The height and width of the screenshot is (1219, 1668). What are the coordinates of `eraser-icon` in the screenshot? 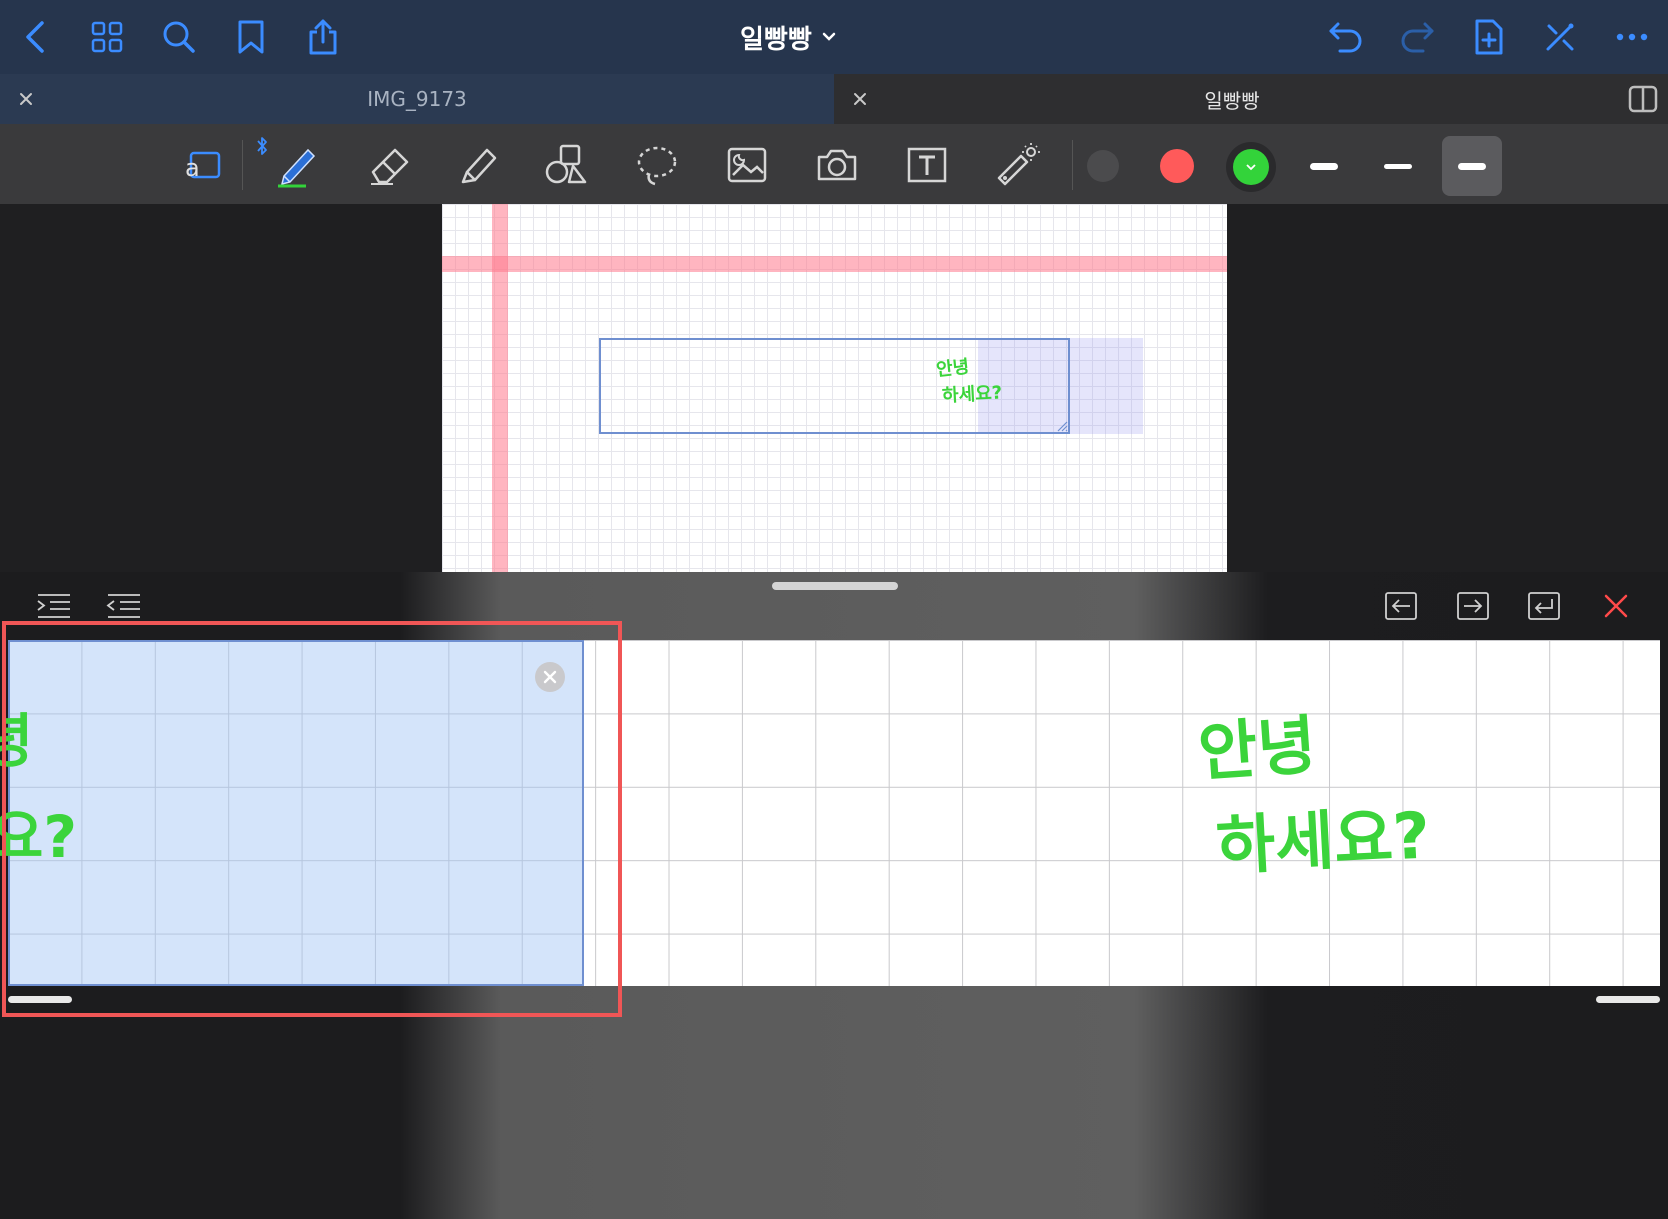 It's located at (390, 166).